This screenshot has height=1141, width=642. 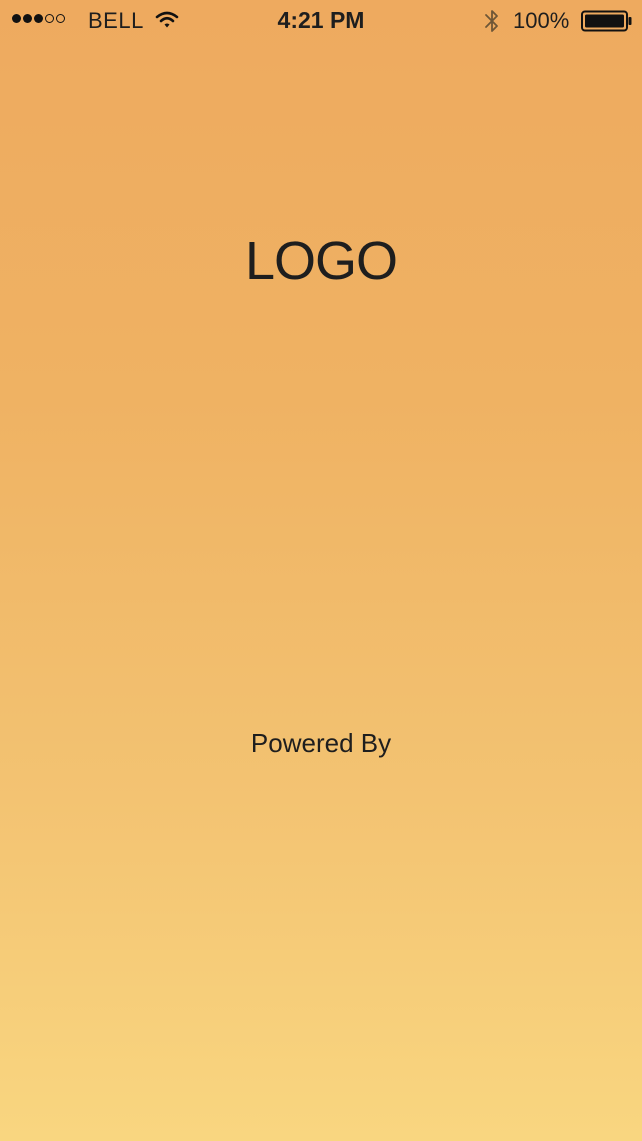 I want to click on battery-icon, so click(x=606, y=21).